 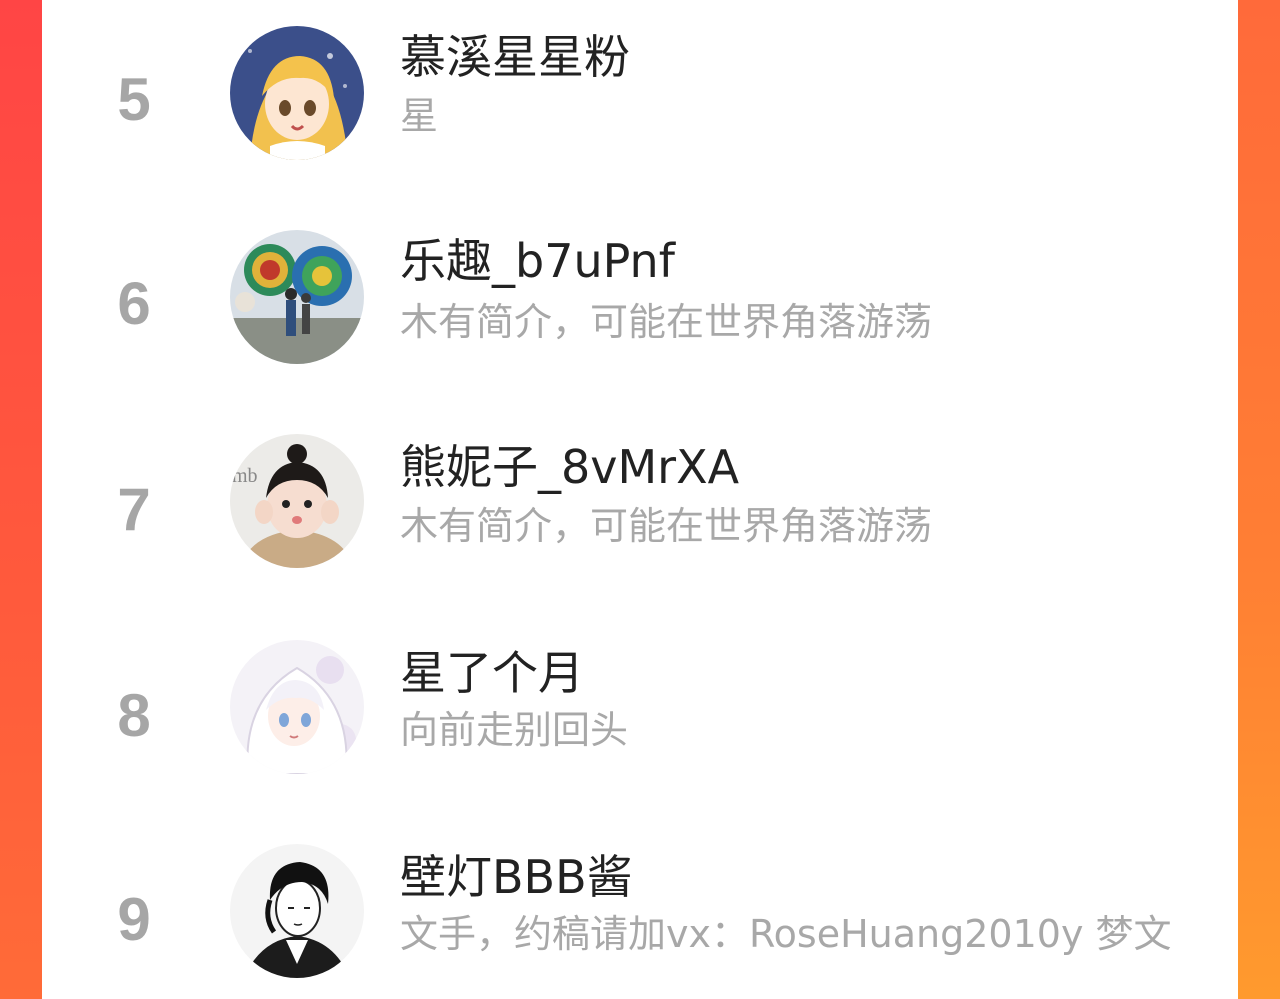 I want to click on list-item: 5 慕溪星星粉 星, so click(x=640, y=97).